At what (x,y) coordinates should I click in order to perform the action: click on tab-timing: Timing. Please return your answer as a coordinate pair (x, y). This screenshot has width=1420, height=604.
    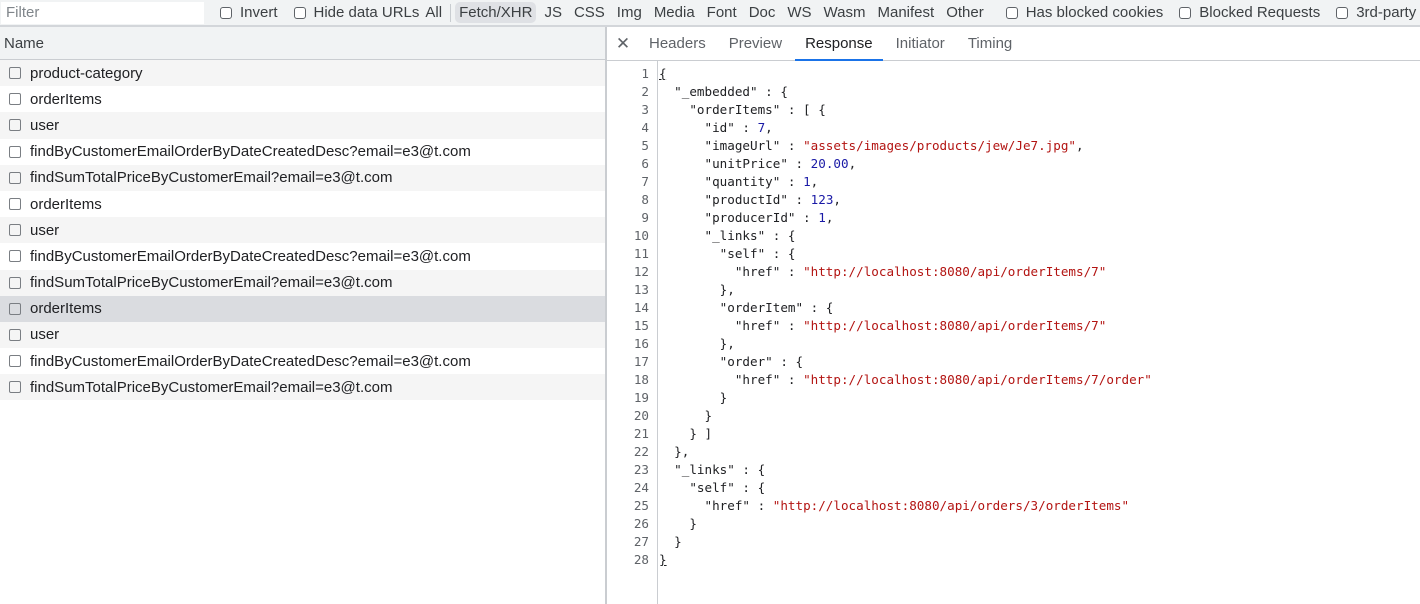
    Looking at the image, I should click on (990, 43).